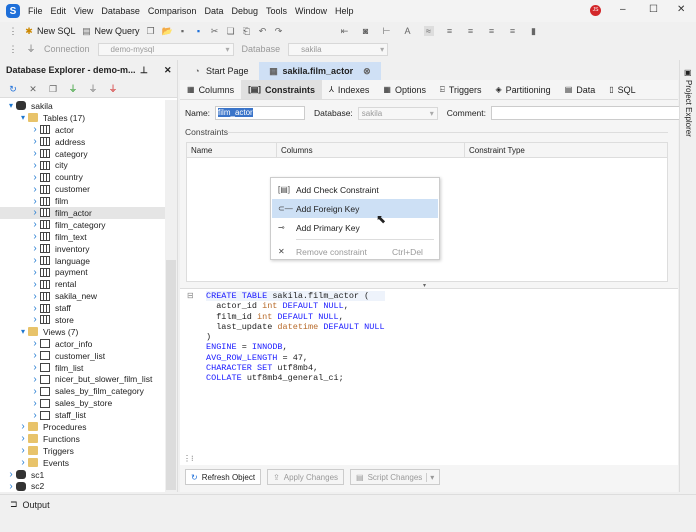 This screenshot has height=532, width=696. What do you see at coordinates (82, 368) in the screenshot?
I see `tree-item: › film_list` at bounding box center [82, 368].